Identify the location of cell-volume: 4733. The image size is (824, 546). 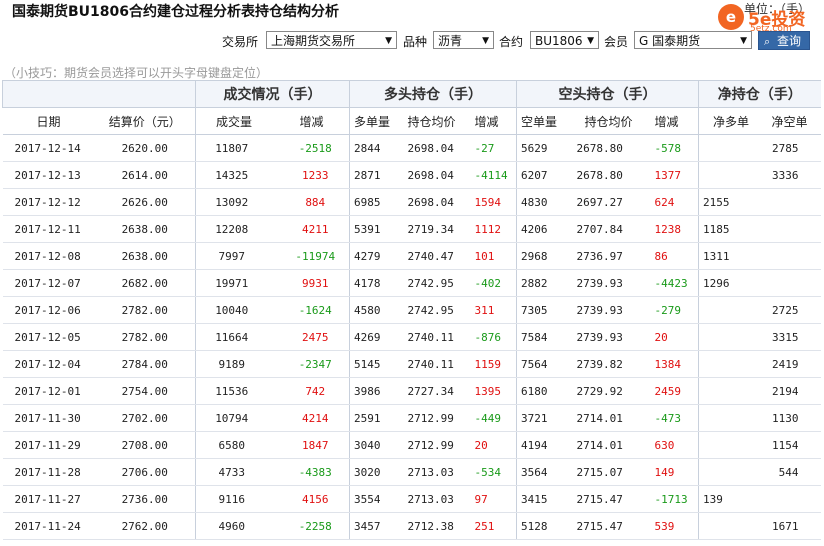
(231, 472).